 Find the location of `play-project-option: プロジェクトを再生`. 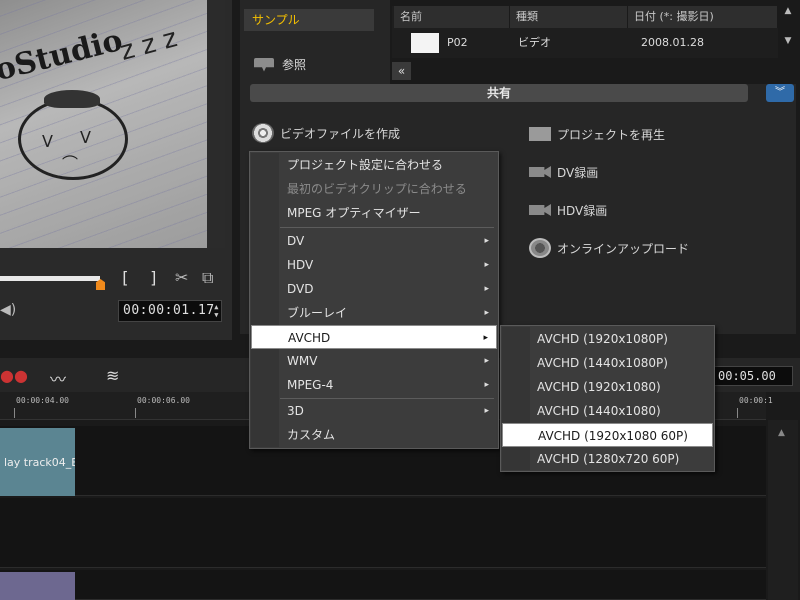

play-project-option: プロジェクトを再生 is located at coordinates (597, 134).